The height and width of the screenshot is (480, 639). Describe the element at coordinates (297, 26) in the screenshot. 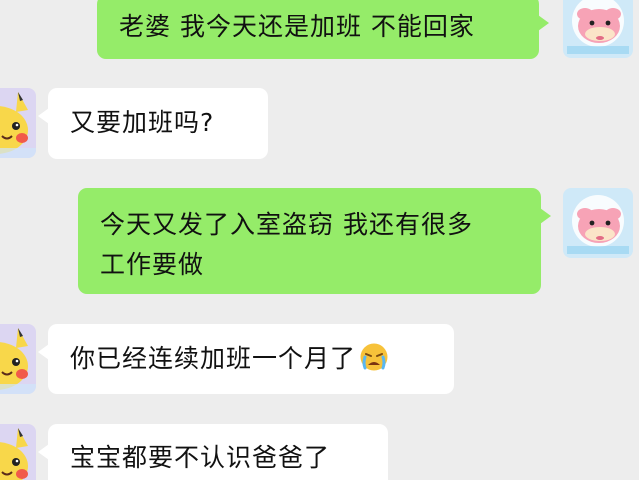

I see `message-text: 老婆 我今天还是加班 不能回家` at that location.